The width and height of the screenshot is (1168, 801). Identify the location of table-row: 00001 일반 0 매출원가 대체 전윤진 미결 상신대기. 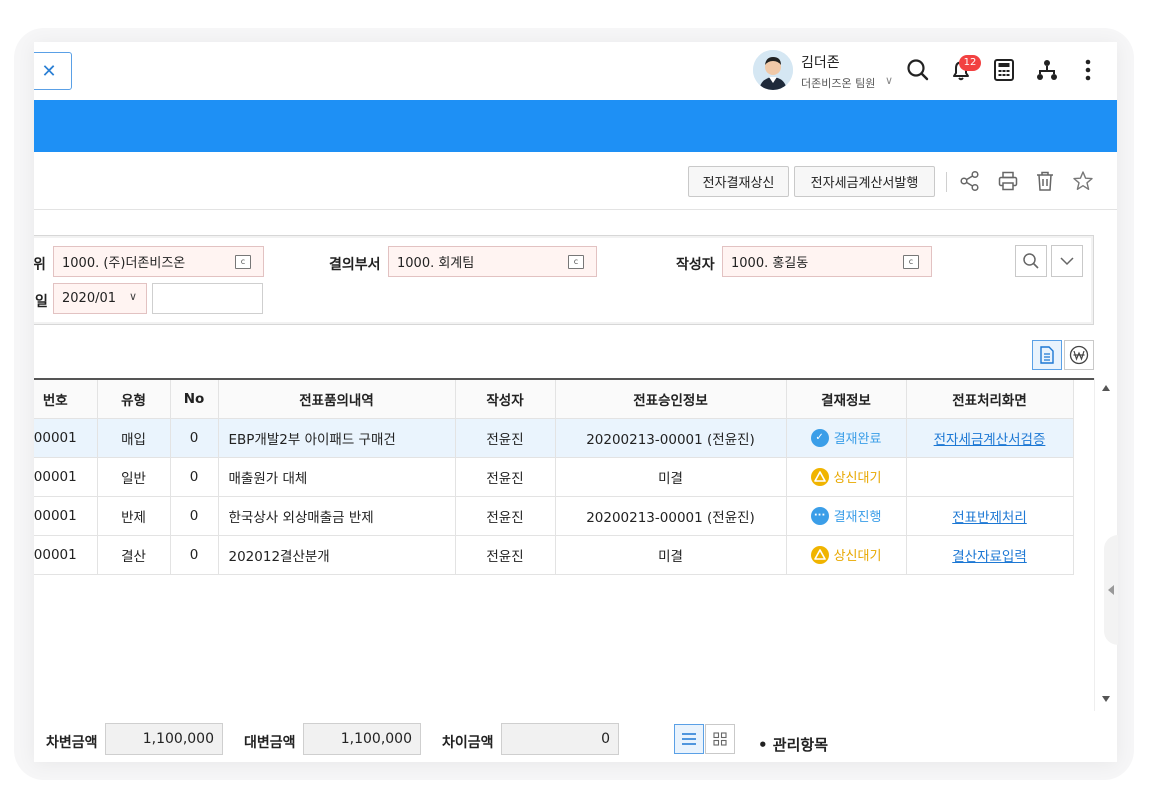
(554, 477).